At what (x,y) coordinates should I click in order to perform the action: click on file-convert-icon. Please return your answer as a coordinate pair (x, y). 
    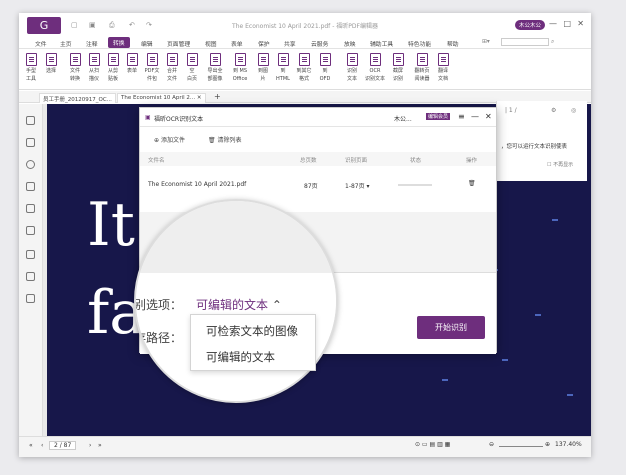
    Looking at the image, I should click on (75, 59).